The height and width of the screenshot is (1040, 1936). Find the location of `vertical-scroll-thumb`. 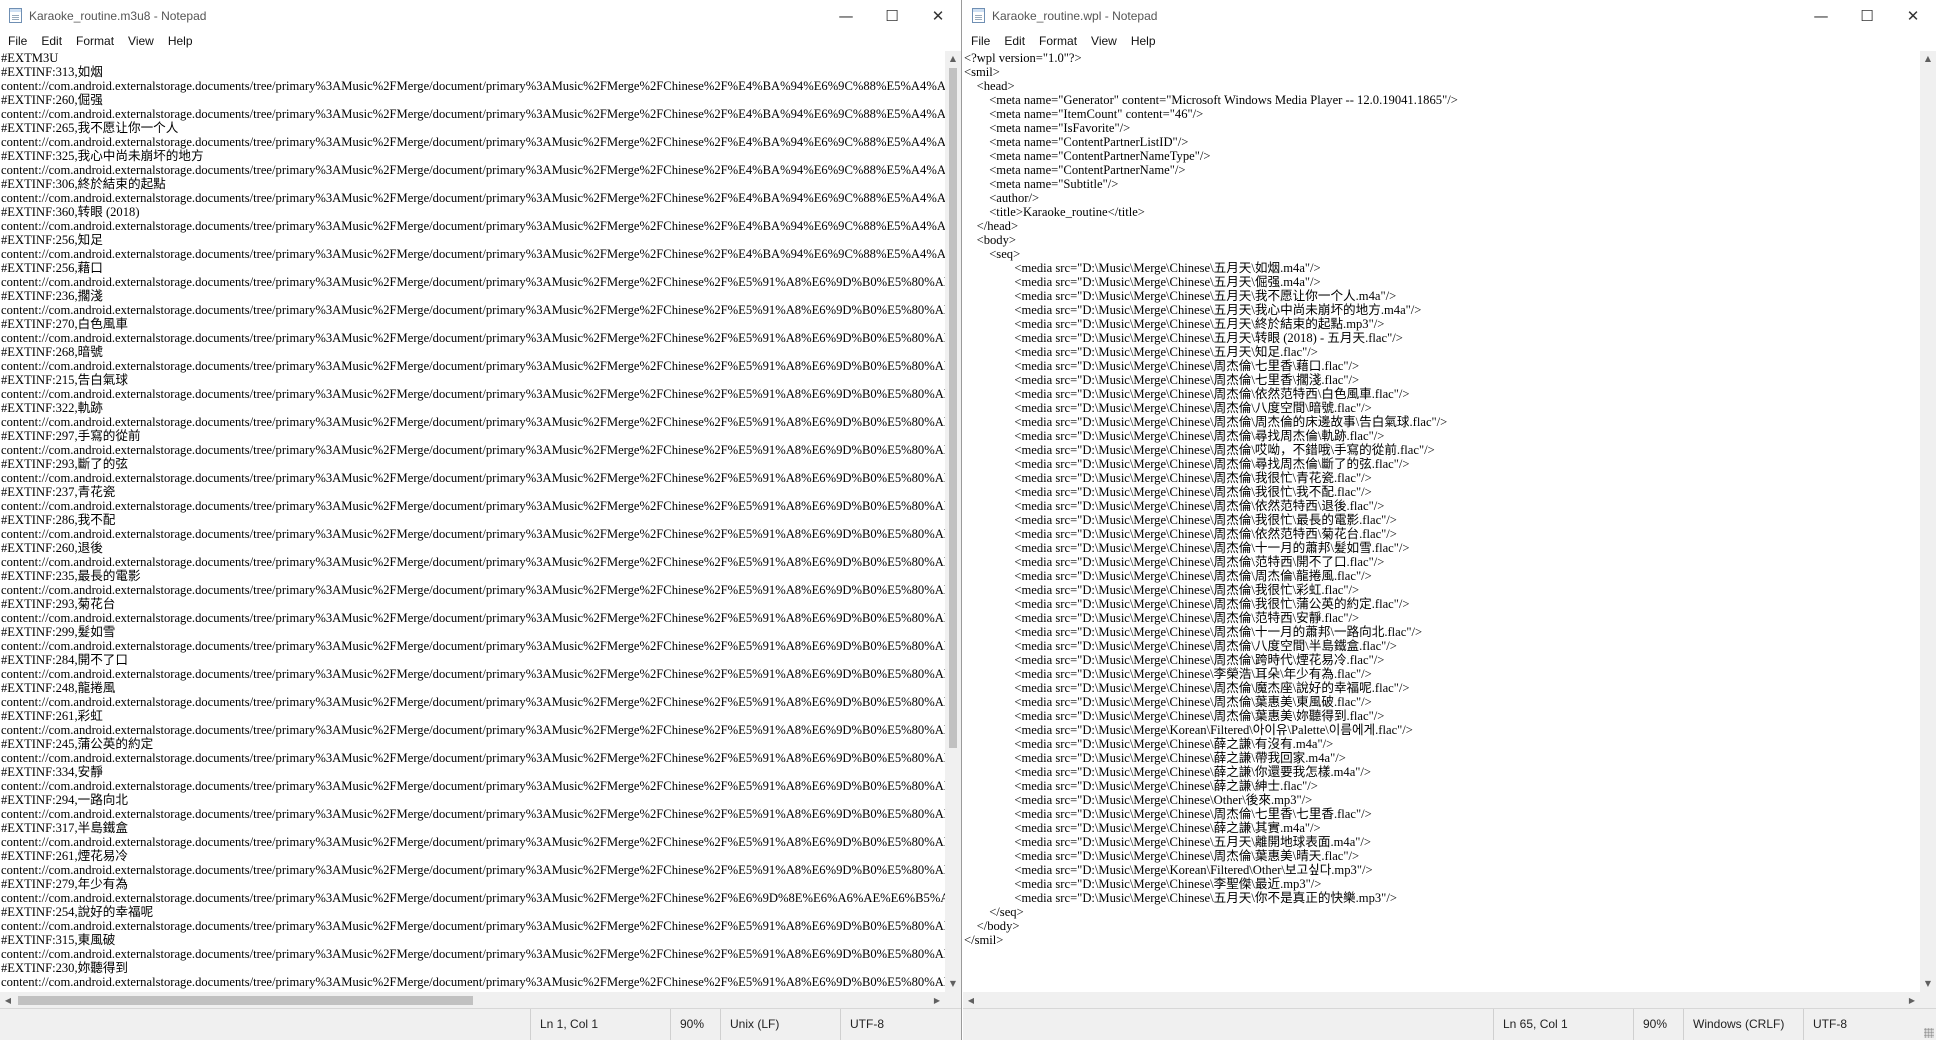

vertical-scroll-thumb is located at coordinates (953, 408).